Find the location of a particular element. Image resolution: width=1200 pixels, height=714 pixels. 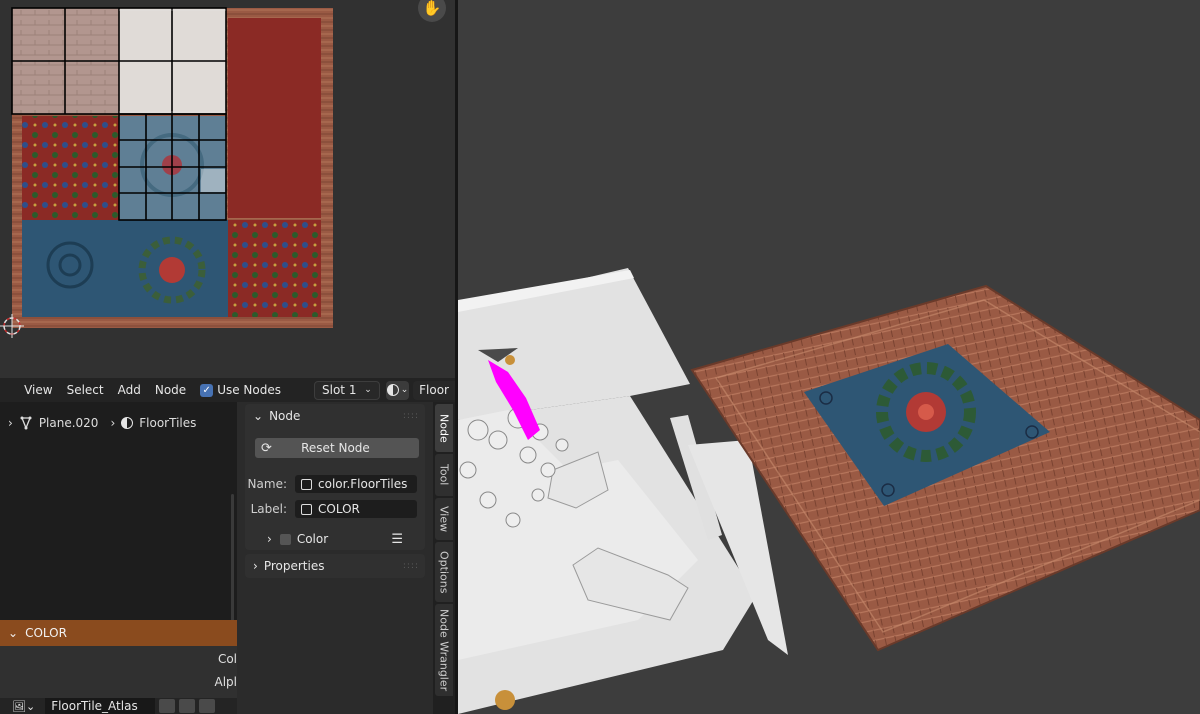

label-value: COLOR is located at coordinates (339, 509).